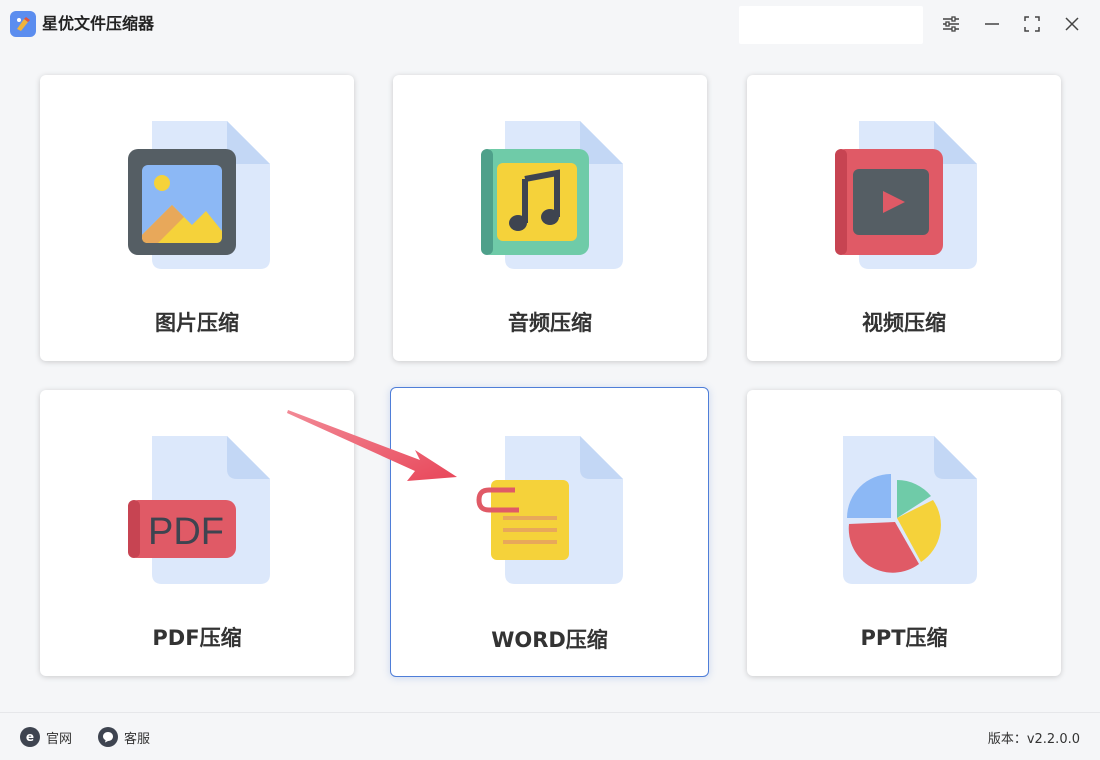 The height and width of the screenshot is (760, 1100). What do you see at coordinates (137, 739) in the screenshot?
I see `support-label: 客服` at bounding box center [137, 739].